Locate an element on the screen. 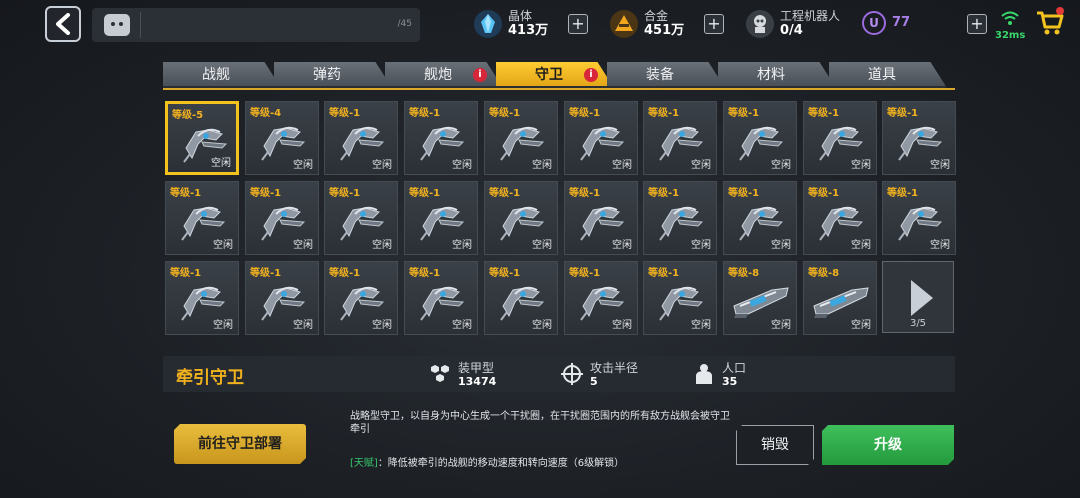 The image size is (1080, 498). crystal-label: 晶体 is located at coordinates (520, 16).